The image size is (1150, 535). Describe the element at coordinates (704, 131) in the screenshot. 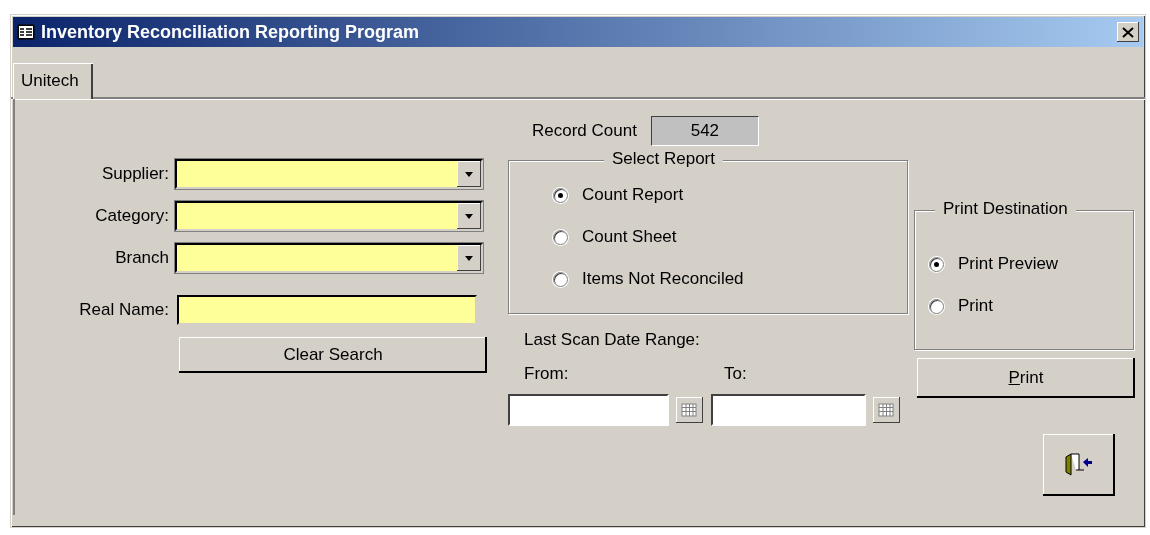

I see `record-count-field: 542` at that location.